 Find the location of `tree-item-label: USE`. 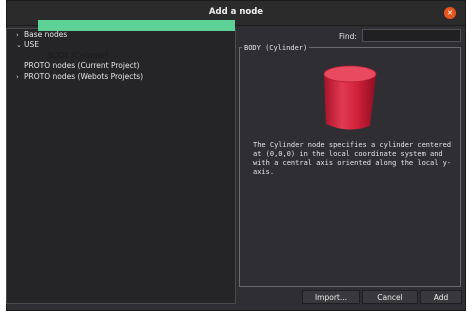

tree-item-label: USE is located at coordinates (31, 44).